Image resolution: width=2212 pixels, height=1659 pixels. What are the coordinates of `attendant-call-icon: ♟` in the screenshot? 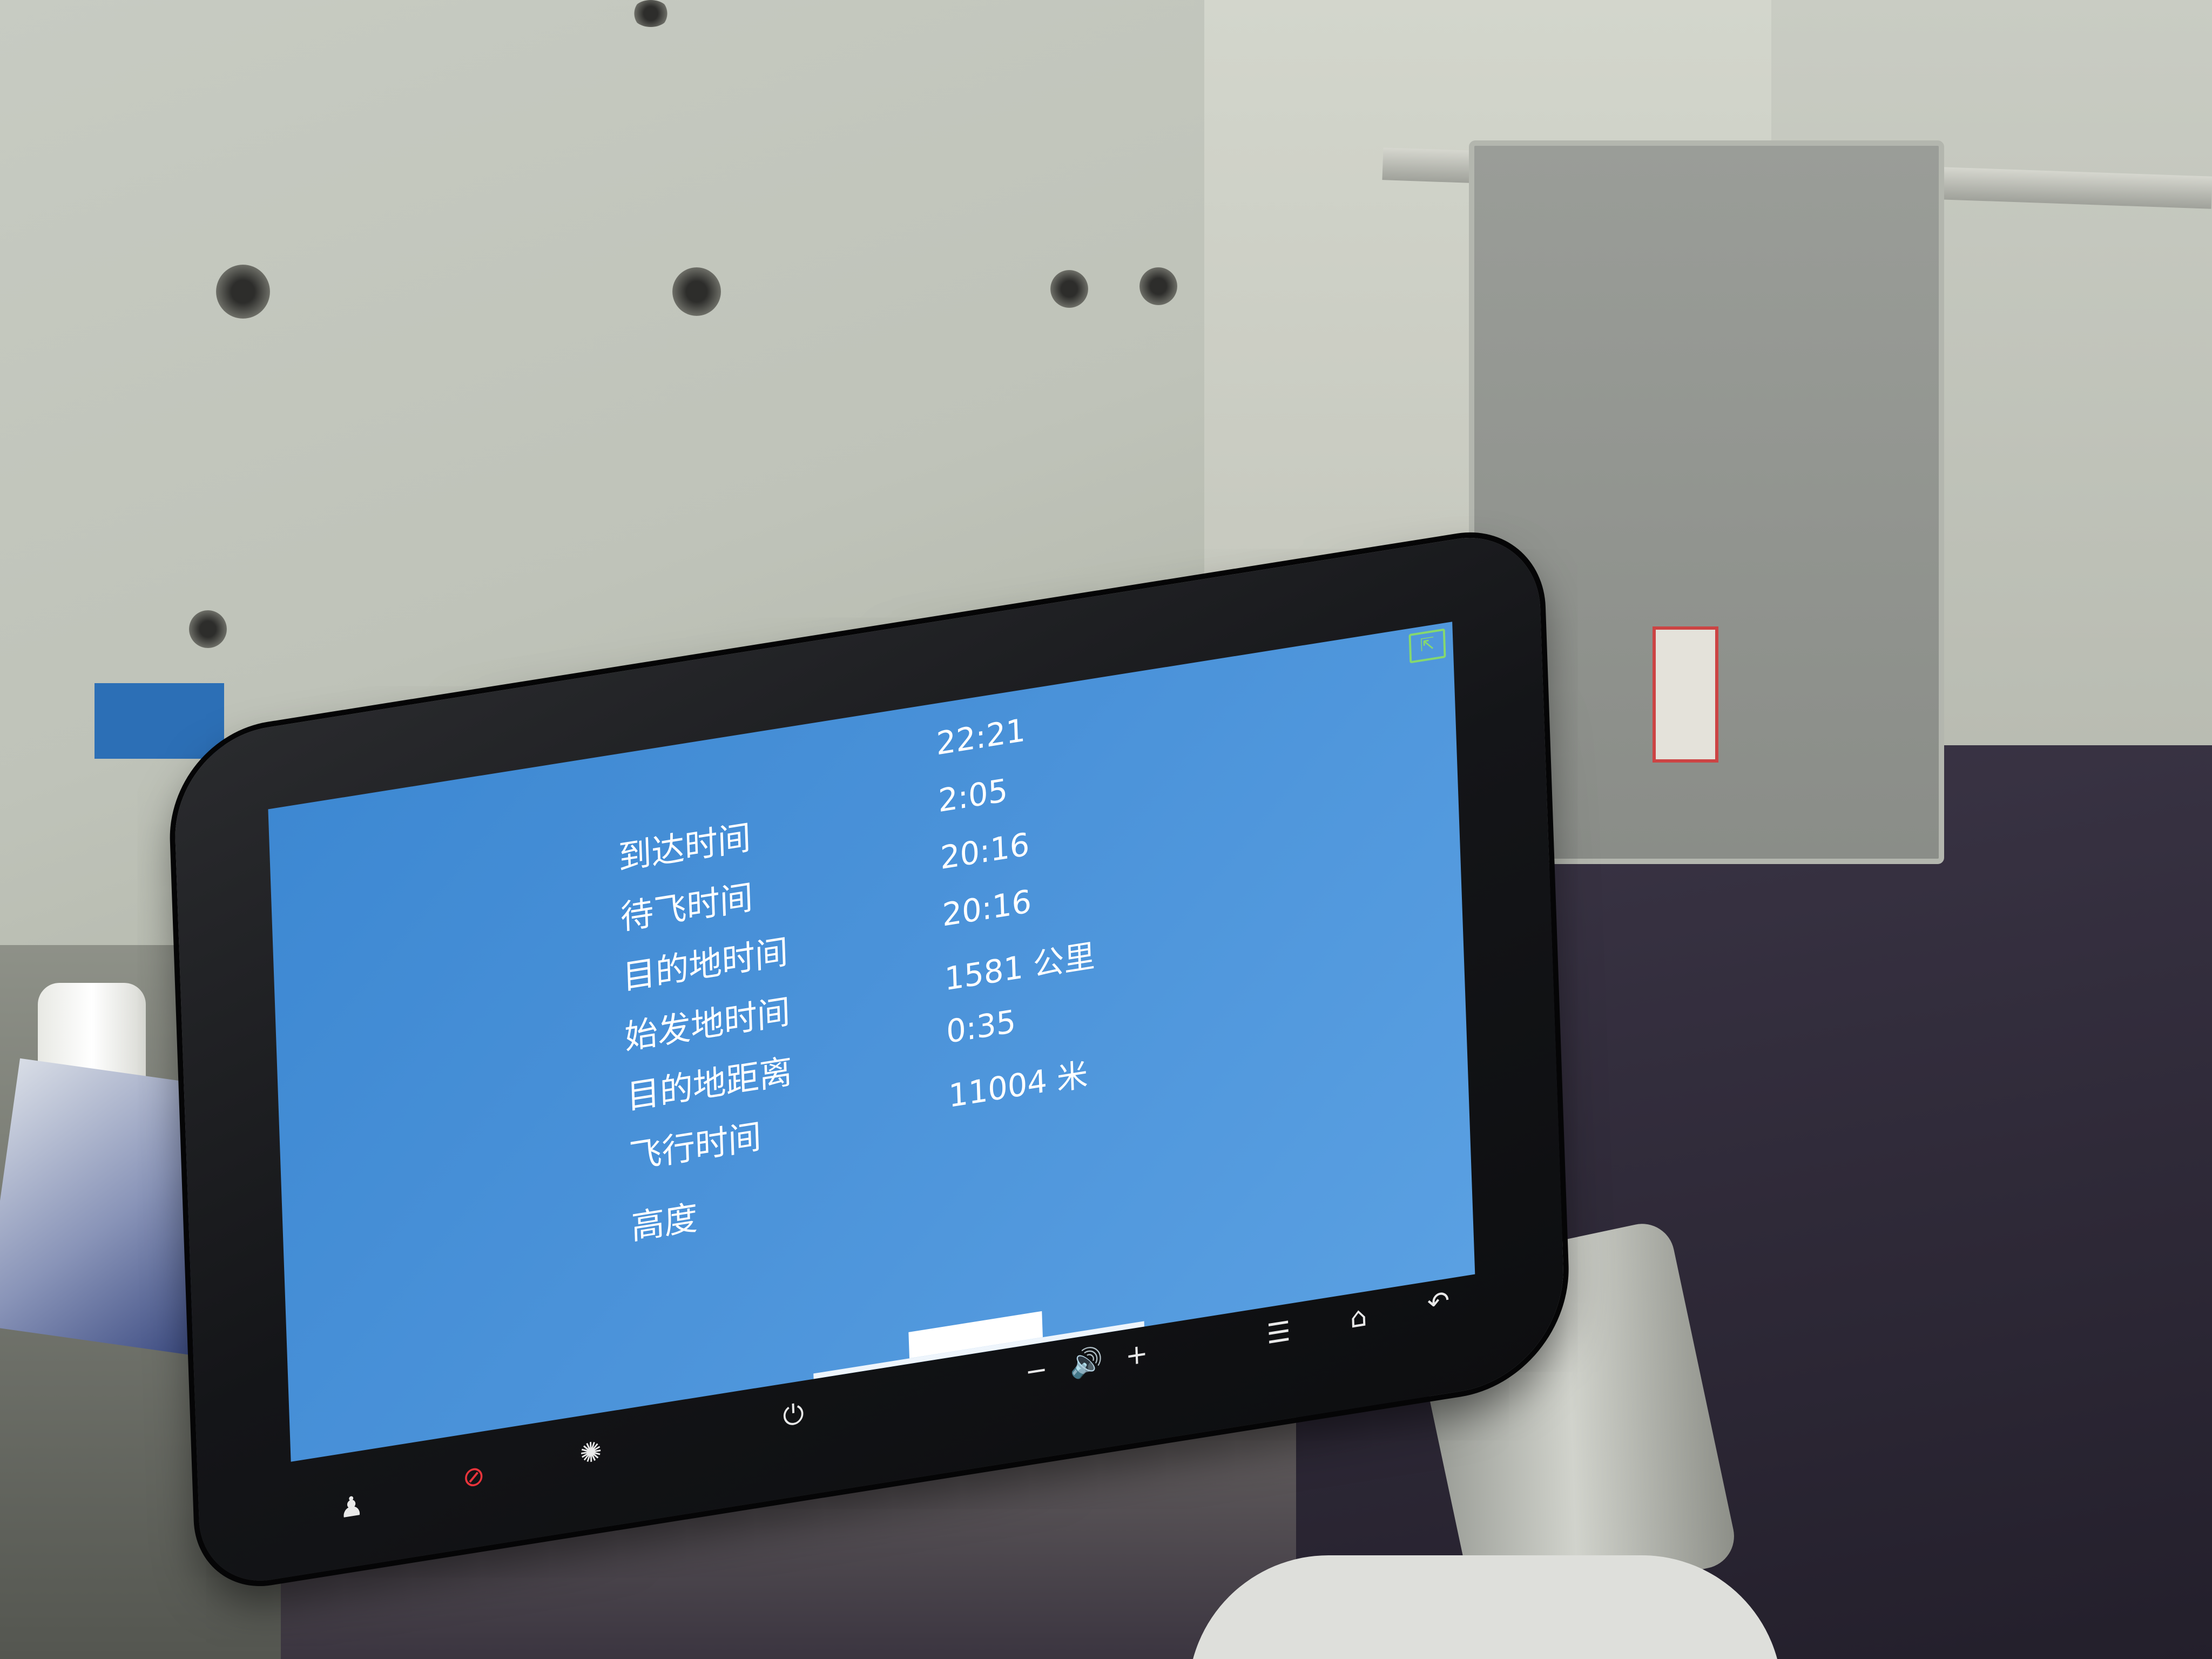 It's located at (351, 1510).